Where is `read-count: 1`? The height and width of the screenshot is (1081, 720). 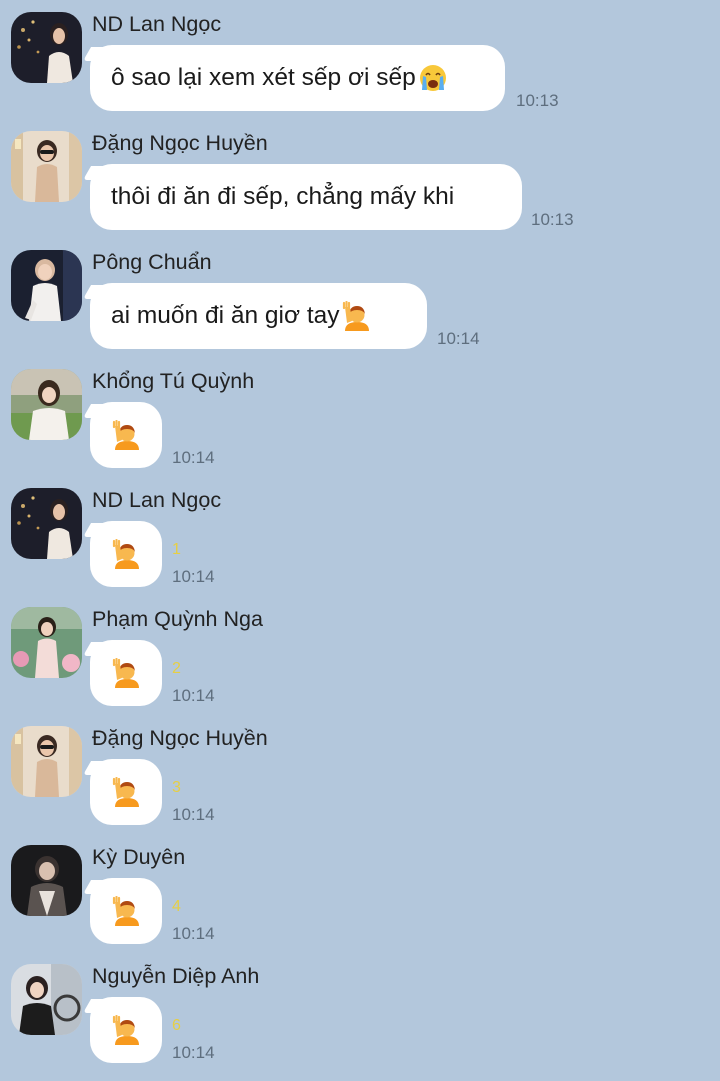 read-count: 1 is located at coordinates (176, 549).